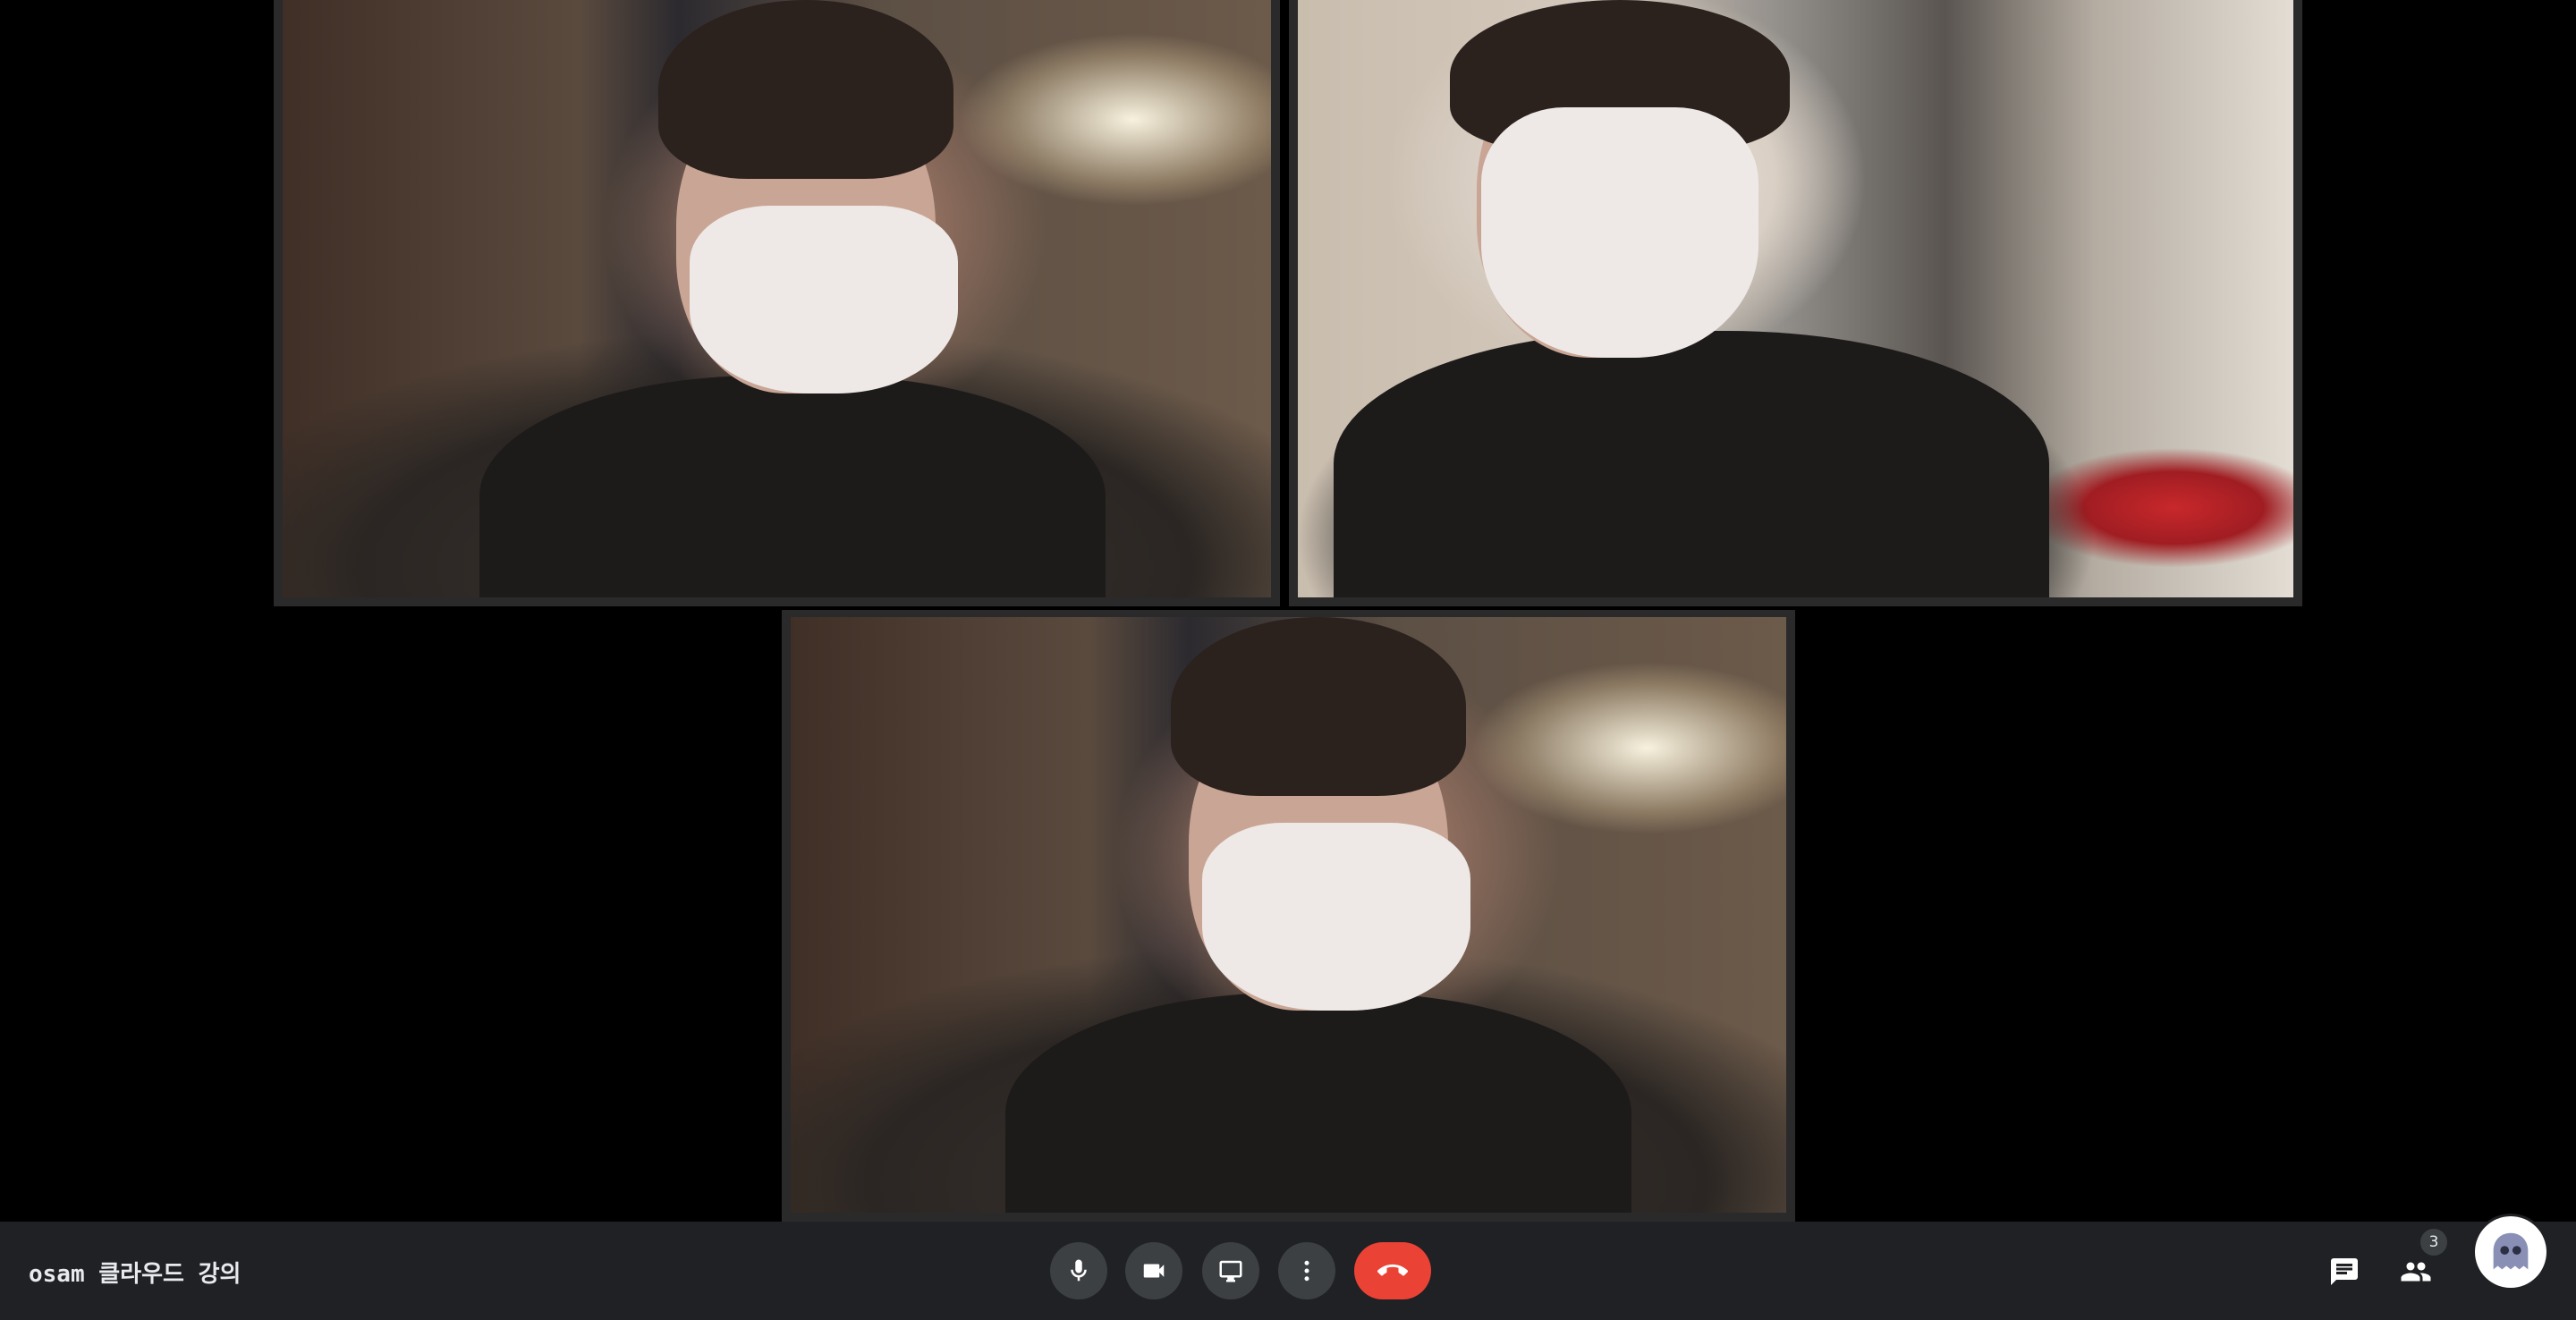 The width and height of the screenshot is (2576, 1320). I want to click on present-screen-button, so click(1230, 1270).